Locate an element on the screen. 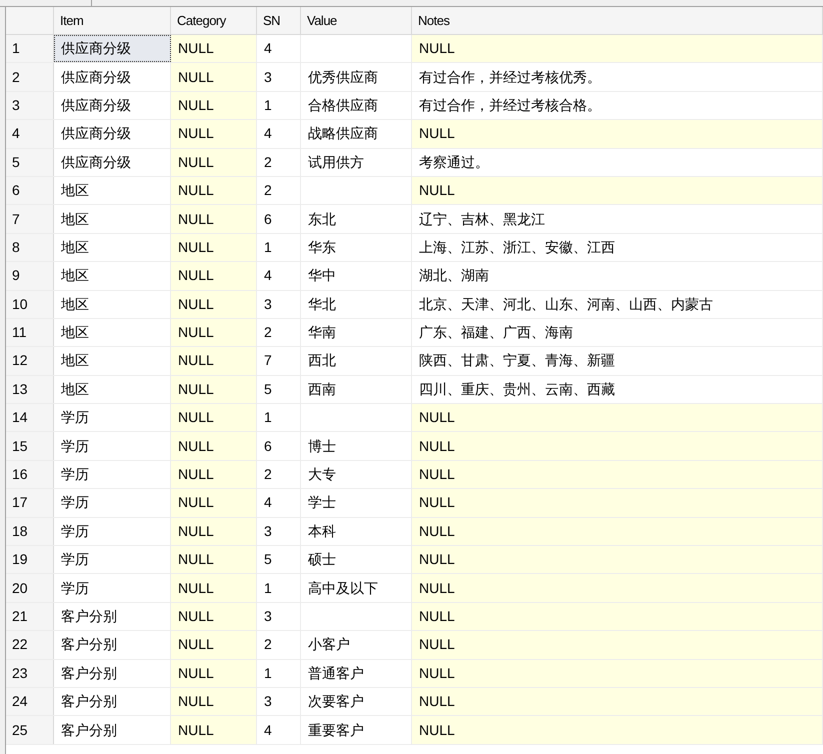  row-number: 20 is located at coordinates (30, 588).